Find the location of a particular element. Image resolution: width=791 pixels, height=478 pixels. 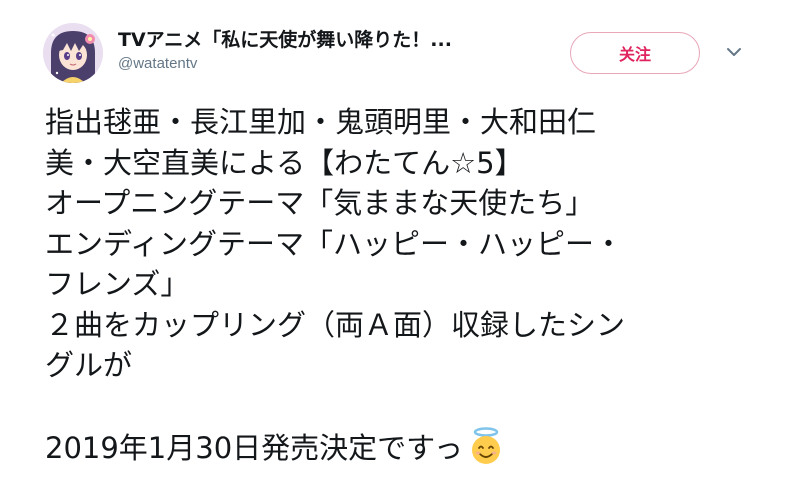

tweet-line: エンディングテーマ「ハッピー・ハッピー・ is located at coordinates (334, 243).